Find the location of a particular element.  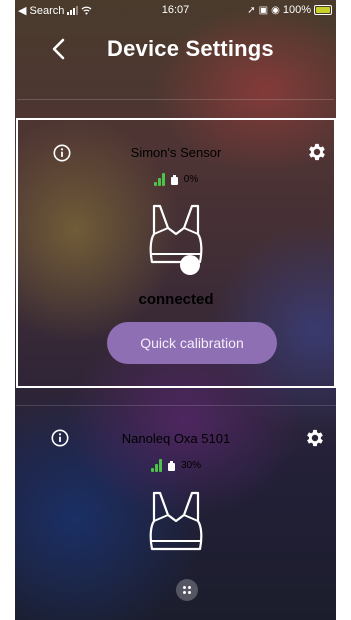

page-title: Device Settings is located at coordinates (190, 48).